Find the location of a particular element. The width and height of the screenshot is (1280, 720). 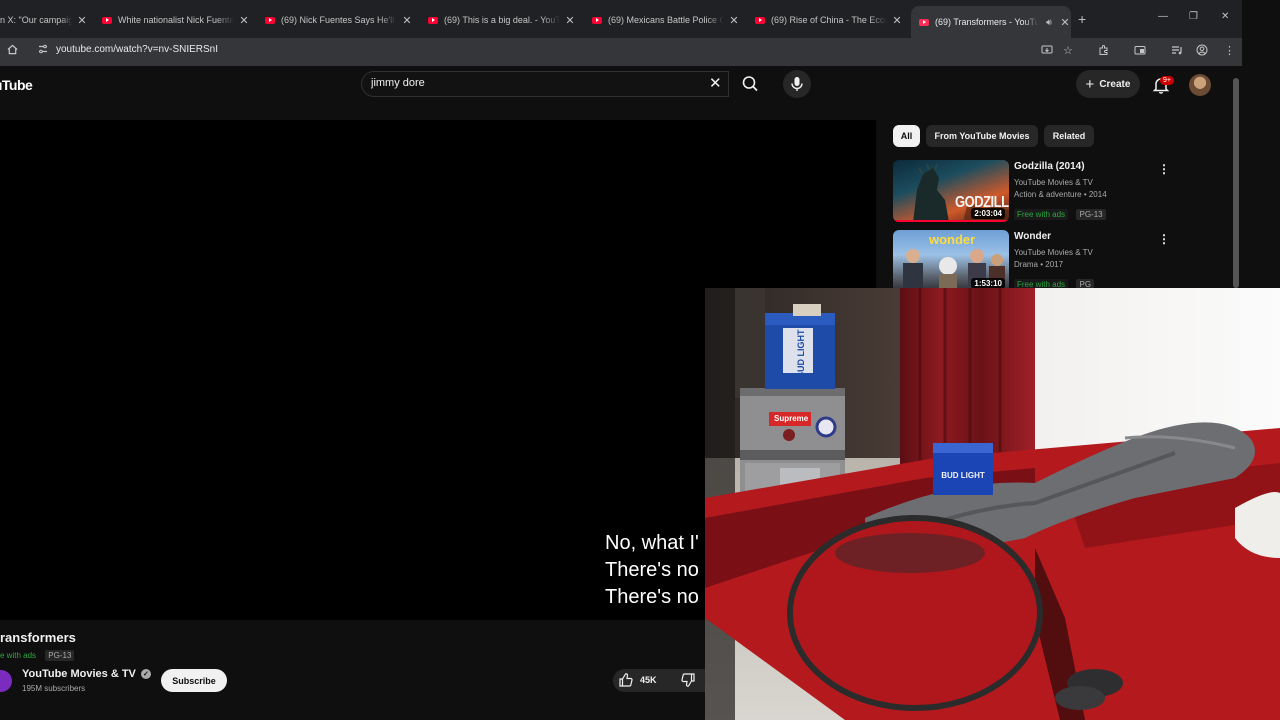

video-title: ransformers is located at coordinates (38, 637).